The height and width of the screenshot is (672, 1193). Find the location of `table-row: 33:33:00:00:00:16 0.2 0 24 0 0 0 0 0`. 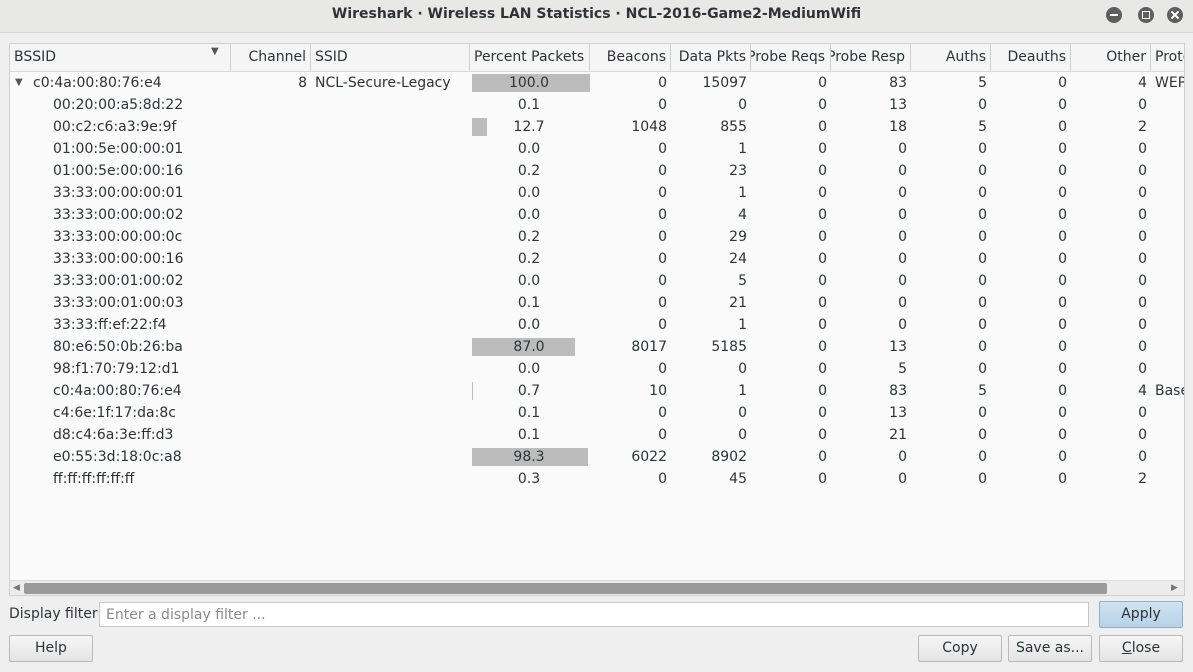

table-row: 33:33:00:00:00:16 0.2 0 24 0 0 0 0 0 is located at coordinates (597, 259).